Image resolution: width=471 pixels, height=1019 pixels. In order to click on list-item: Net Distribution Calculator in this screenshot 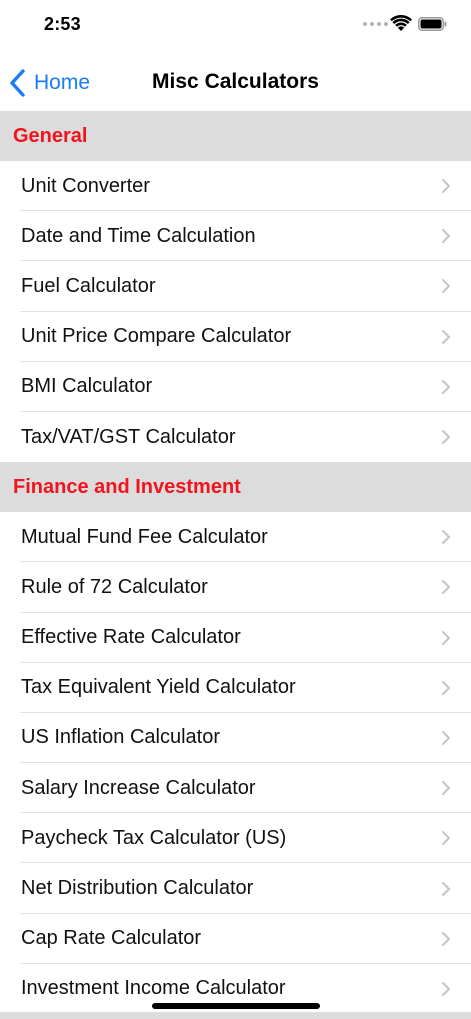, I will do `click(235, 888)`.